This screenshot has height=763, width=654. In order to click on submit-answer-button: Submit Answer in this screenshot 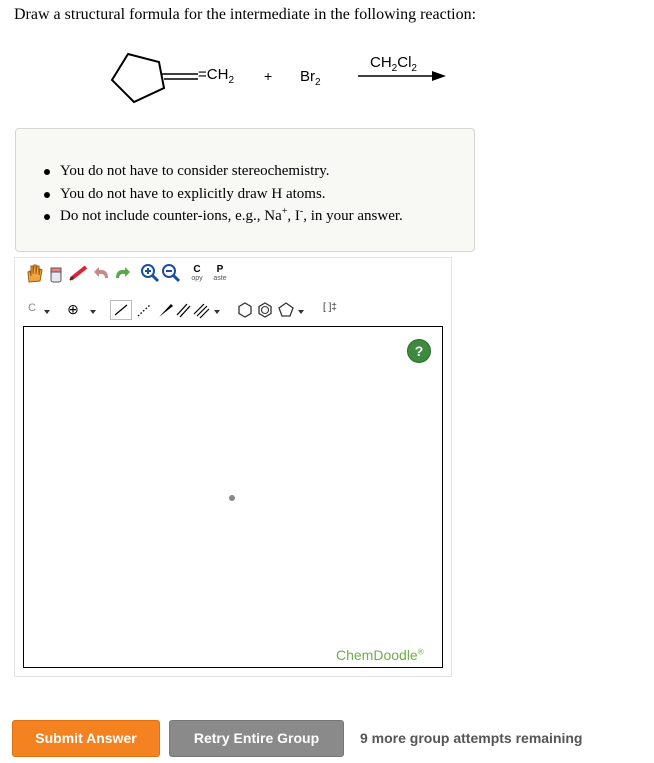, I will do `click(86, 738)`.